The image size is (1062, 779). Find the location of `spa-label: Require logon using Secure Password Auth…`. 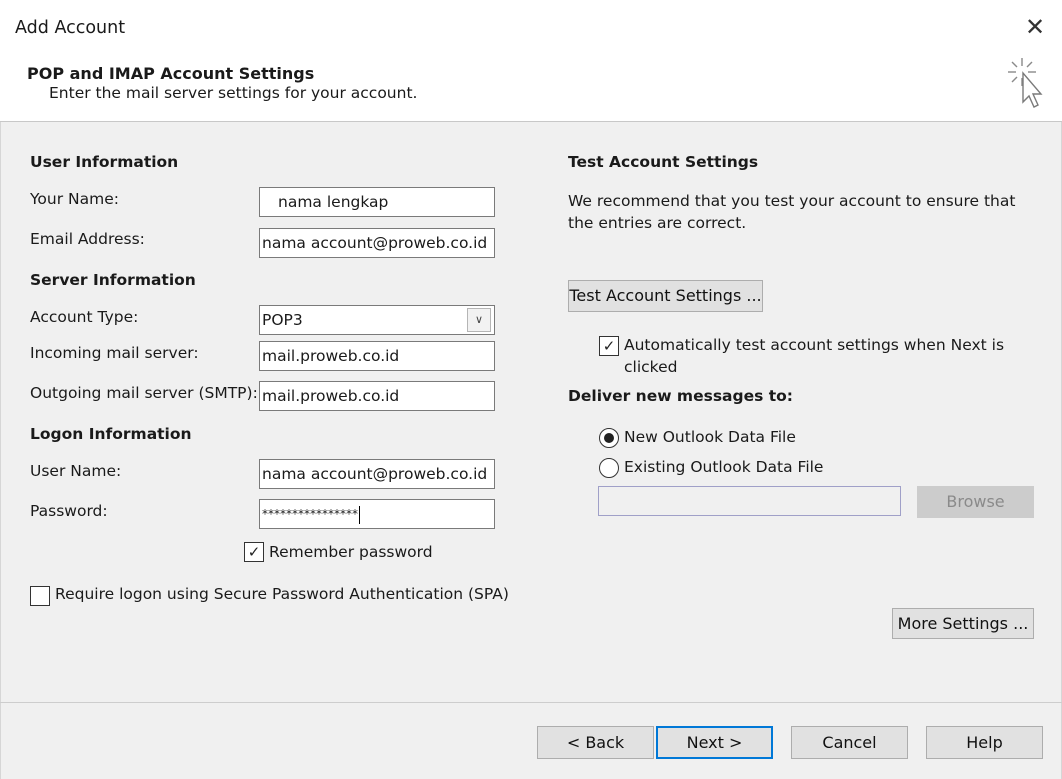

spa-label: Require logon using Secure Password Auth… is located at coordinates (282, 594).